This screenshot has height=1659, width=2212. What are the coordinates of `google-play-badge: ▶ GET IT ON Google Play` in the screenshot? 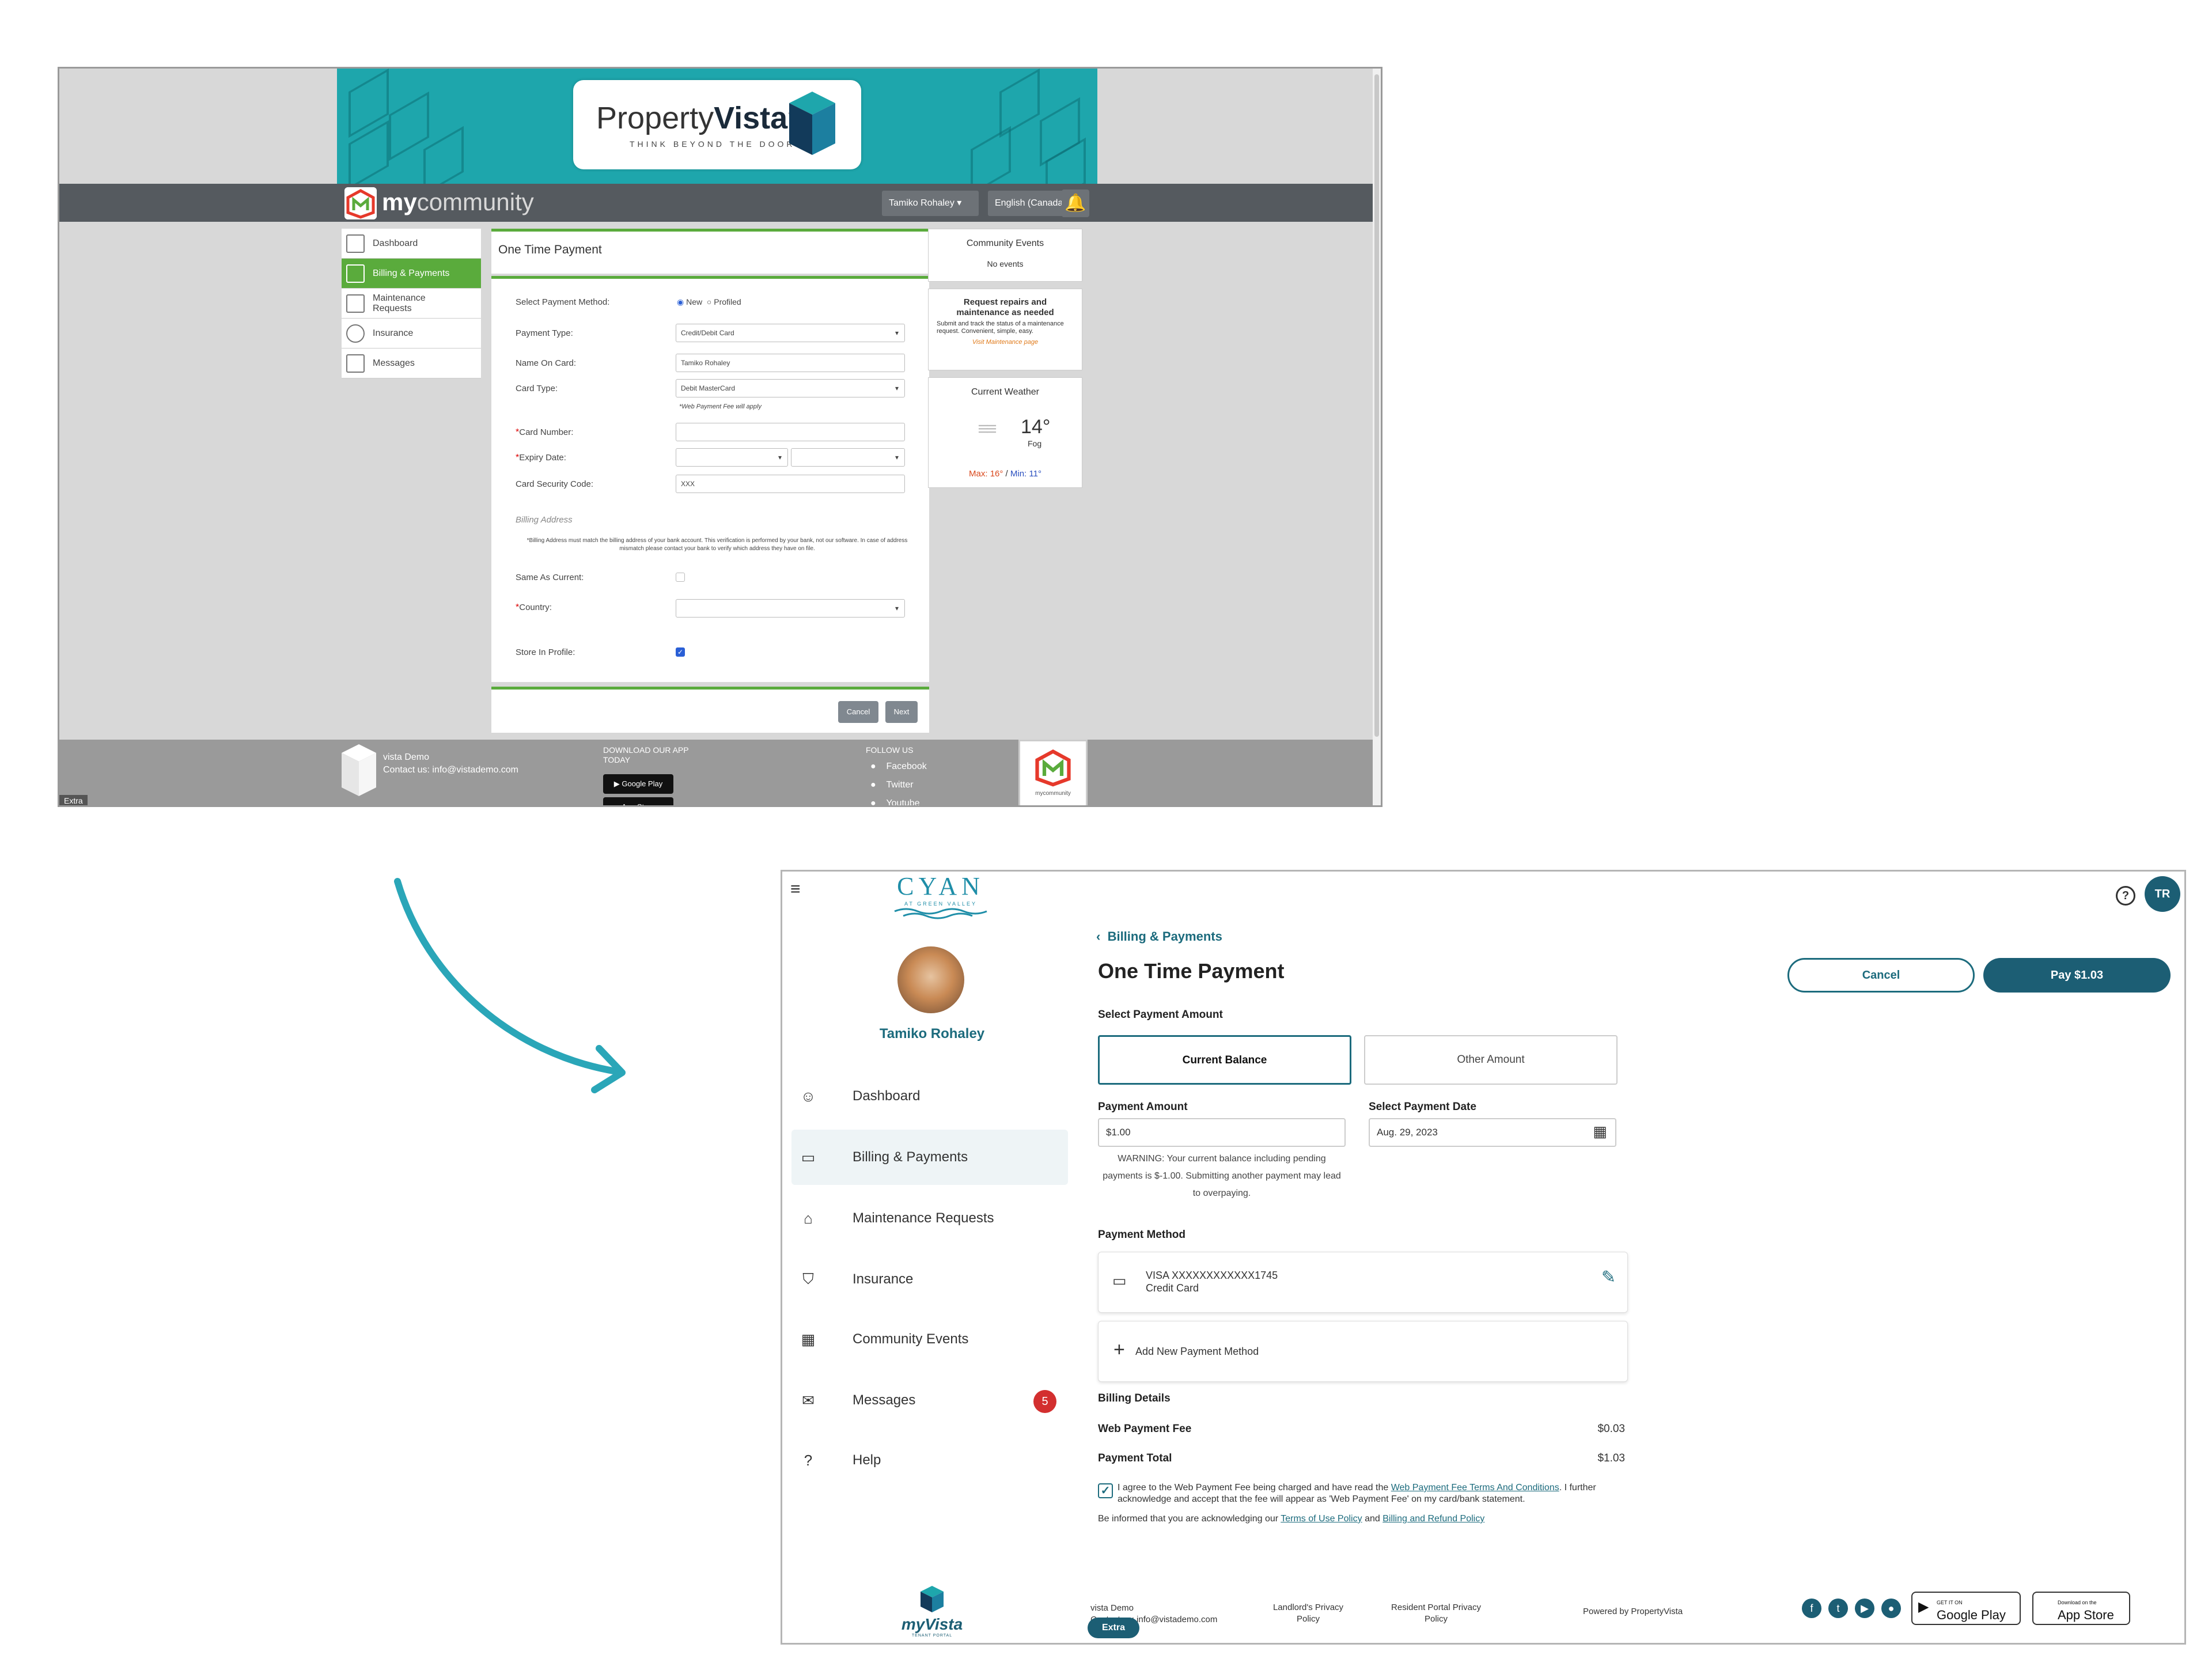 It's located at (1966, 1608).